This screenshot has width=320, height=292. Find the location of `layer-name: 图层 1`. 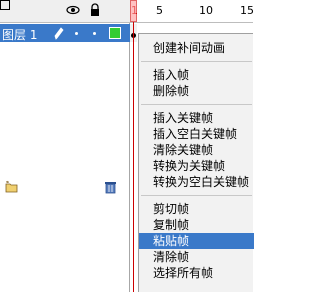

layer-name: 图层 1 is located at coordinates (19, 34).